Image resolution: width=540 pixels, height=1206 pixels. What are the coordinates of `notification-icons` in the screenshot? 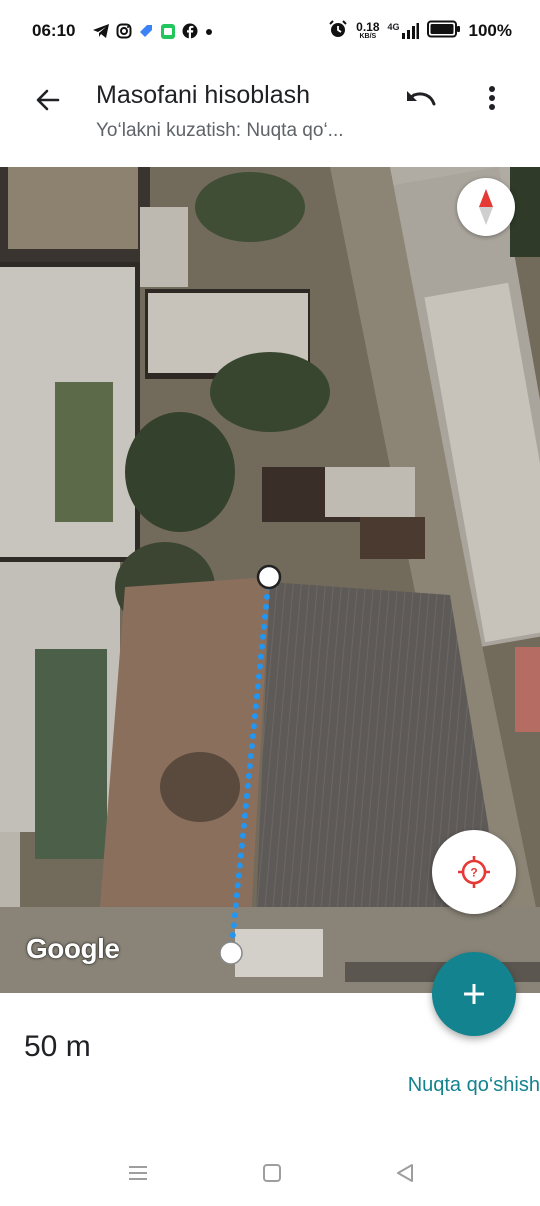 It's located at (153, 31).